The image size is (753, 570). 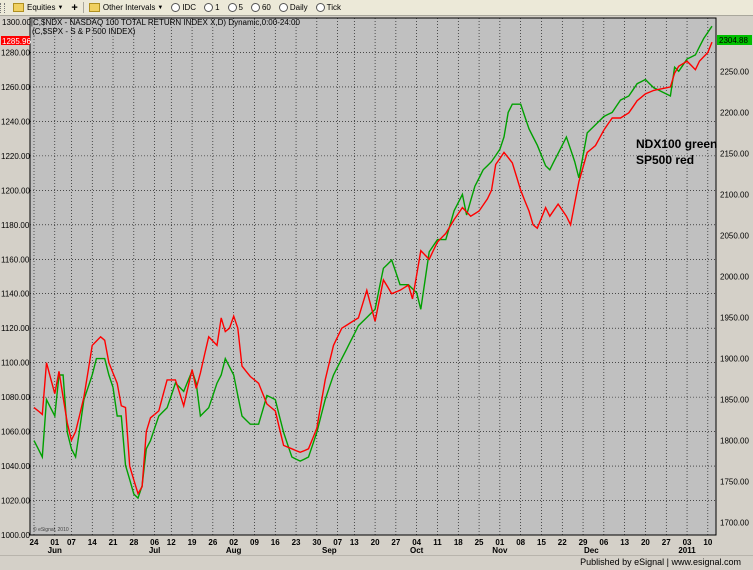 What do you see at coordinates (329, 550) in the screenshot?
I see `x-axis-month-label: Sep` at bounding box center [329, 550].